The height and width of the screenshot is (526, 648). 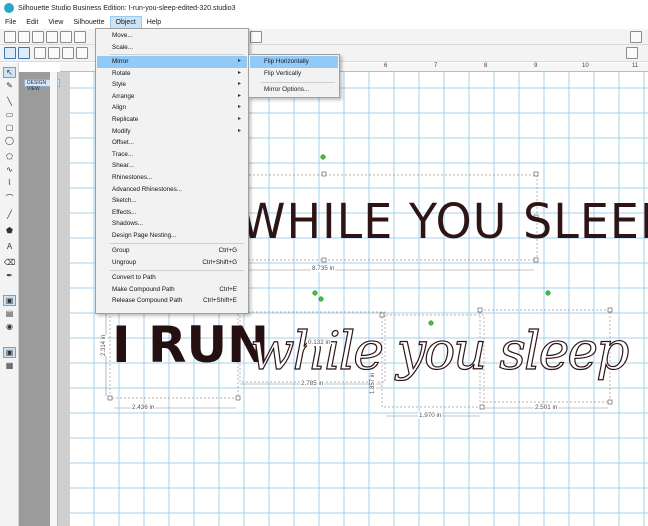 What do you see at coordinates (436, 66) in the screenshot?
I see `ruler-number: 7` at bounding box center [436, 66].